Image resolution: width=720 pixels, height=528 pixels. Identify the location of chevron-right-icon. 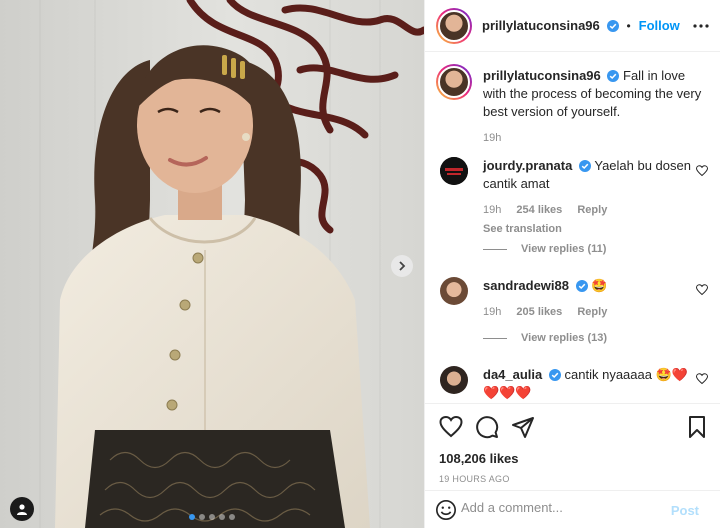
(402, 266).